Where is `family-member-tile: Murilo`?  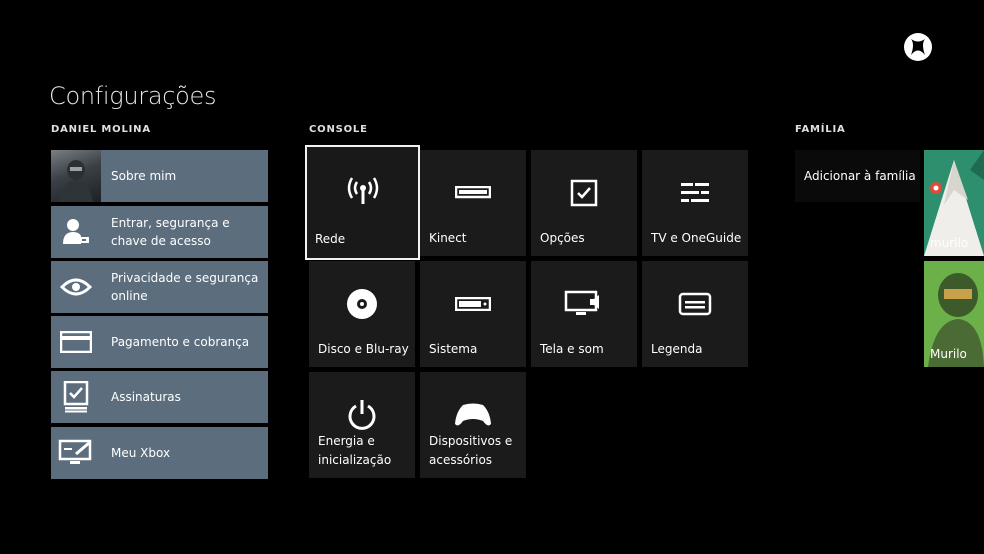 family-member-tile: Murilo is located at coordinates (954, 314).